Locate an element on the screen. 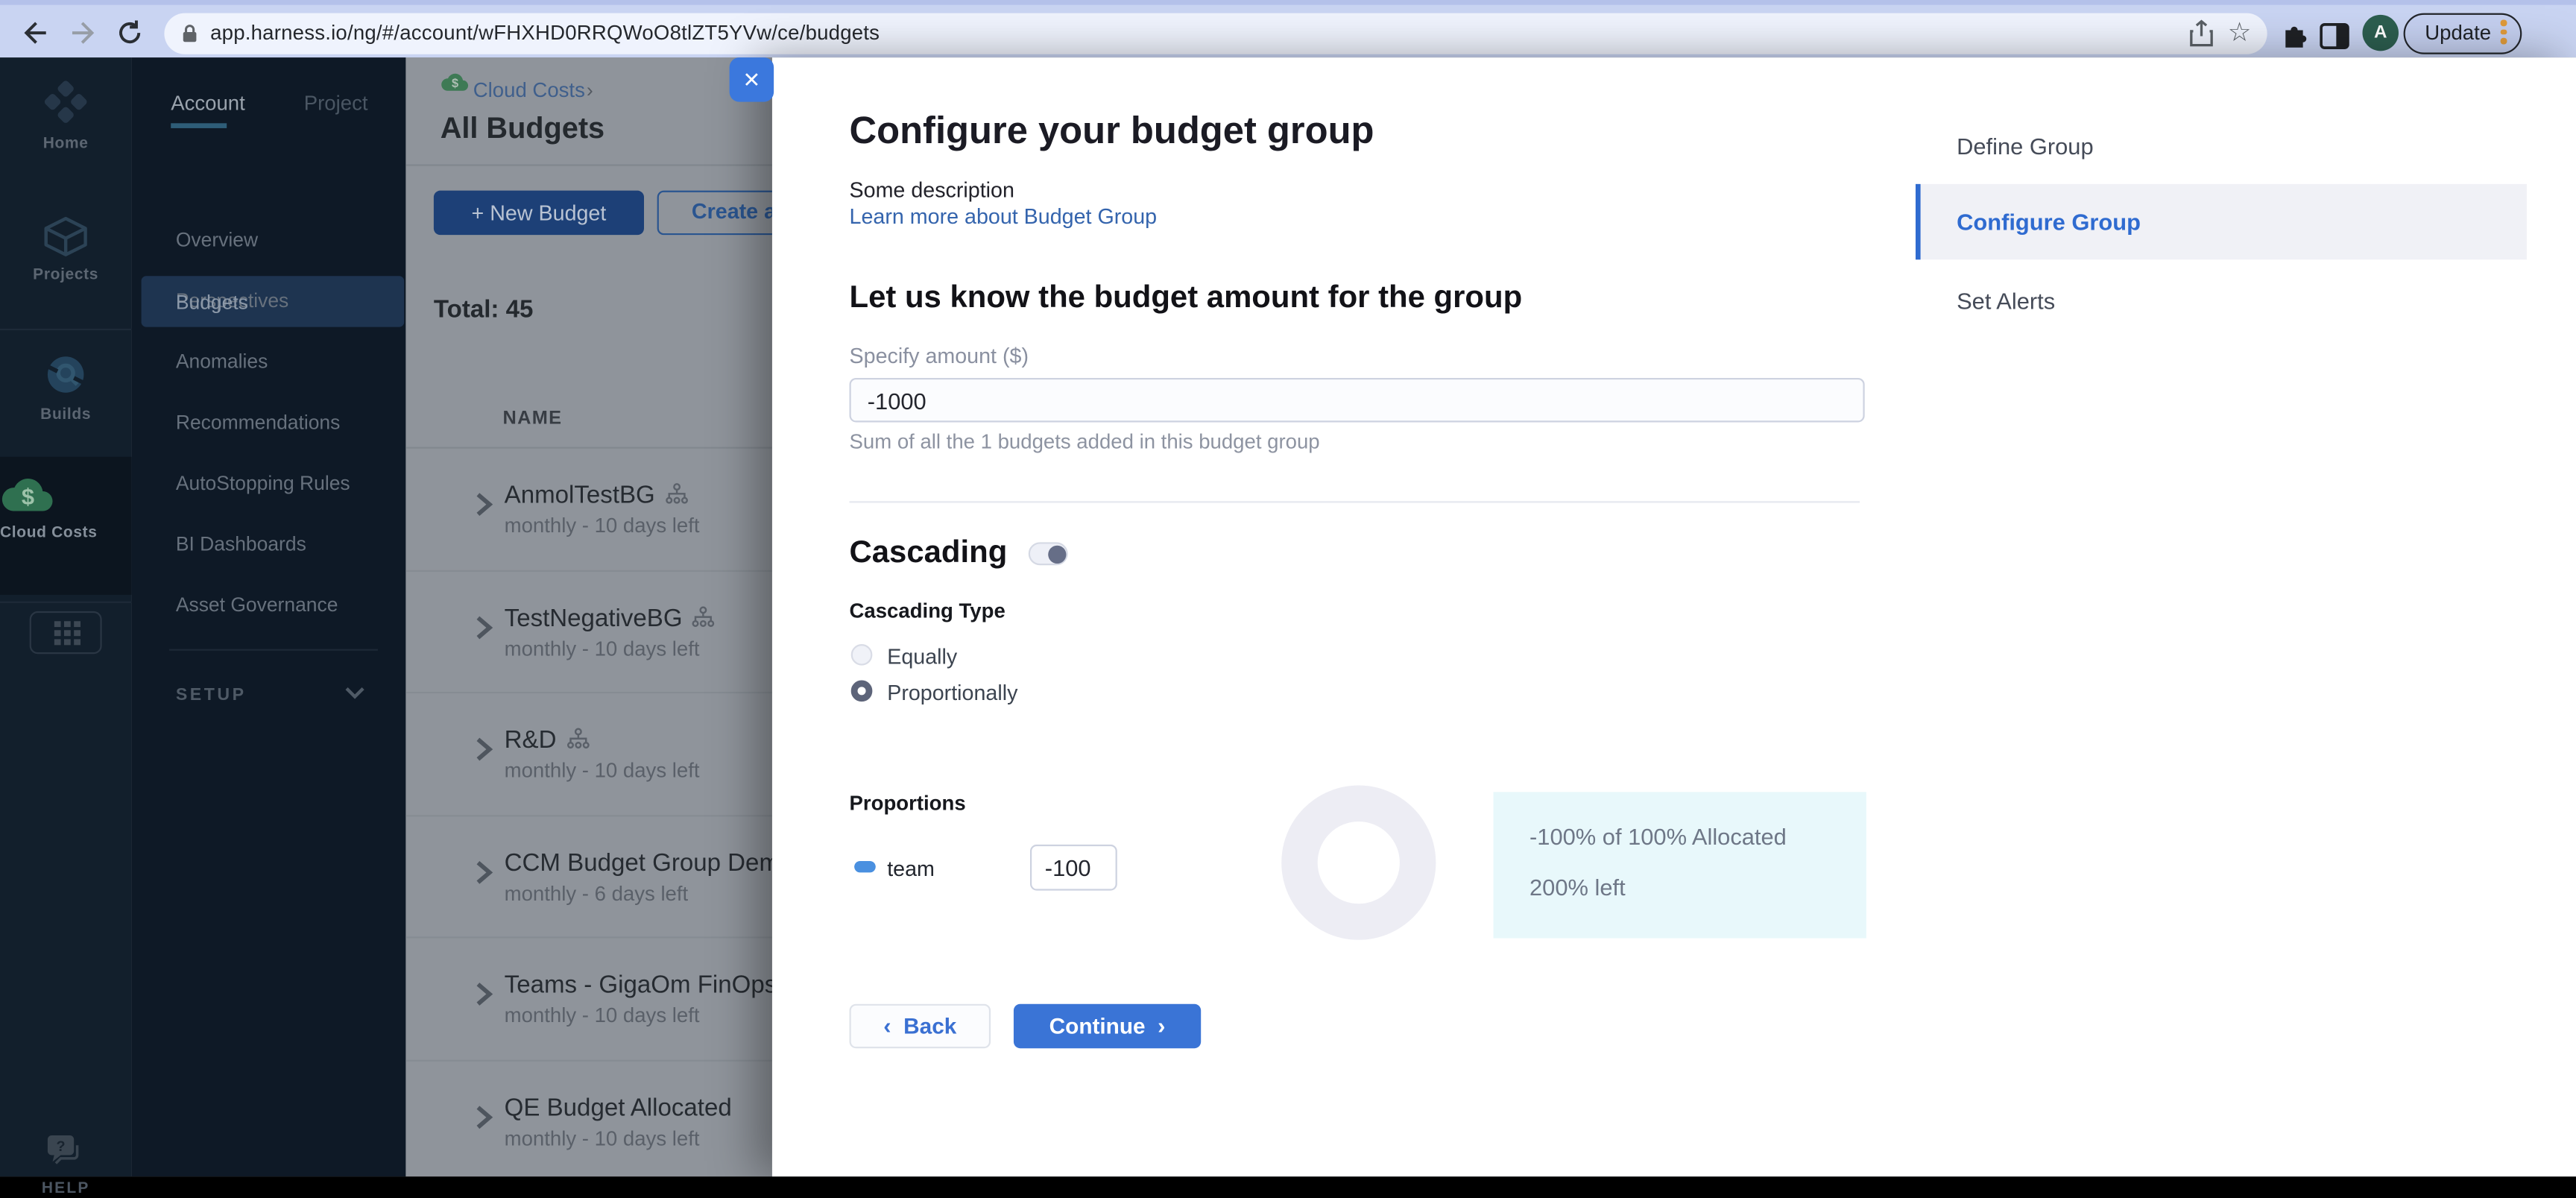 The width and height of the screenshot is (2576, 1198). browser-menu-icon is located at coordinates (2503, 32).